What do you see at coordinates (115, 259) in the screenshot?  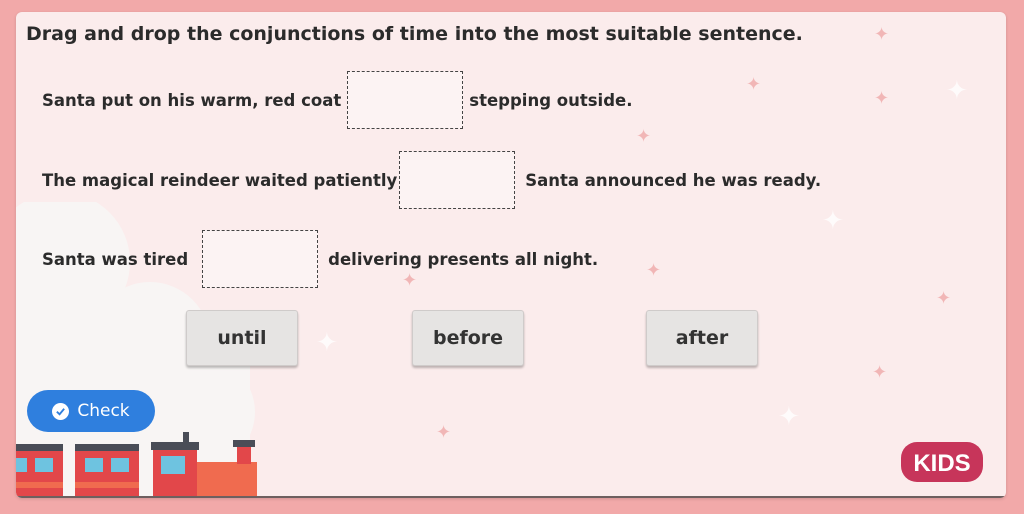 I see `sentence-text-before: Santa was tired` at bounding box center [115, 259].